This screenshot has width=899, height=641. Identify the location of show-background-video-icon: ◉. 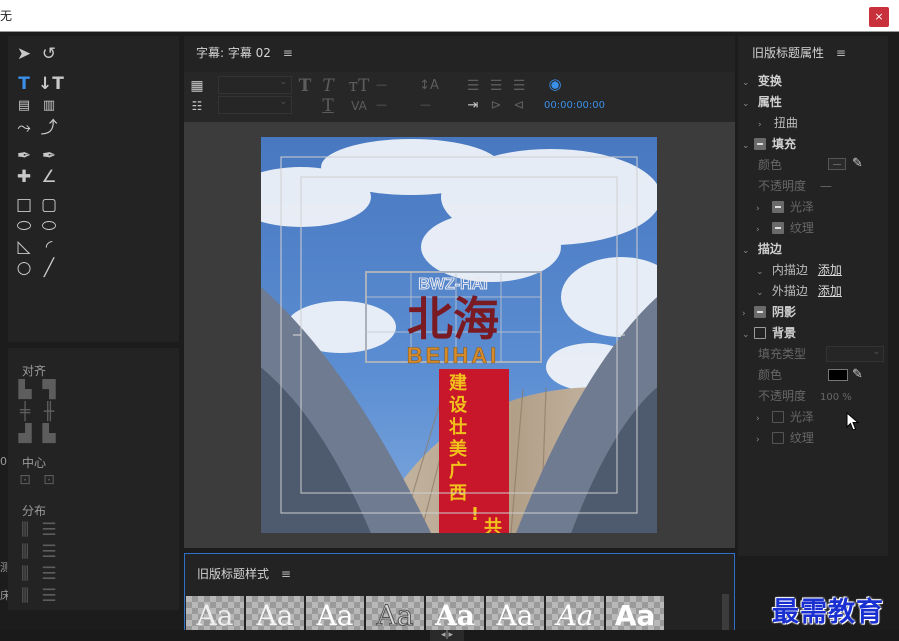
(555, 84).